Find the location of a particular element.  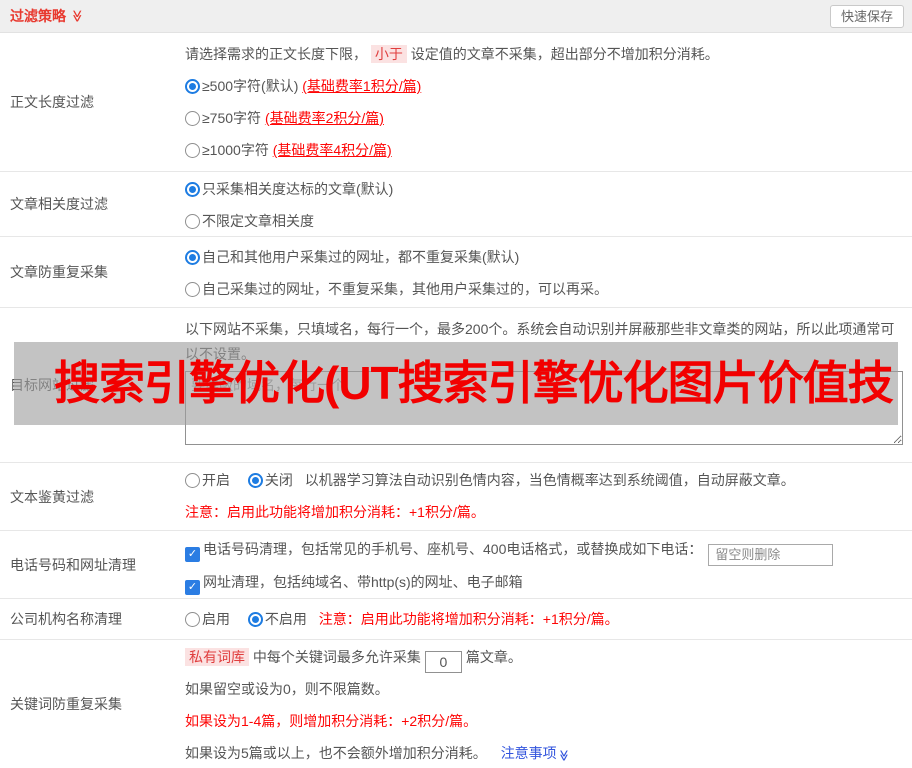

radio-relevance-unlimited is located at coordinates (192, 221).